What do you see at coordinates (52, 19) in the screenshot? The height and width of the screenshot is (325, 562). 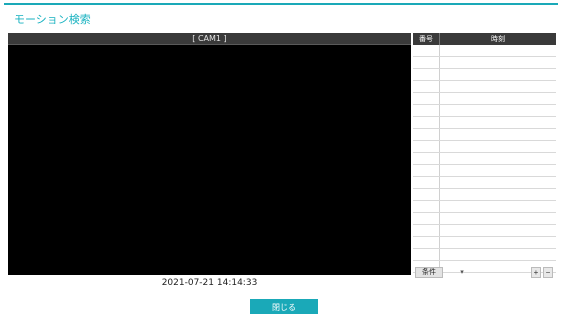 I see `window-title: モーション検索` at bounding box center [52, 19].